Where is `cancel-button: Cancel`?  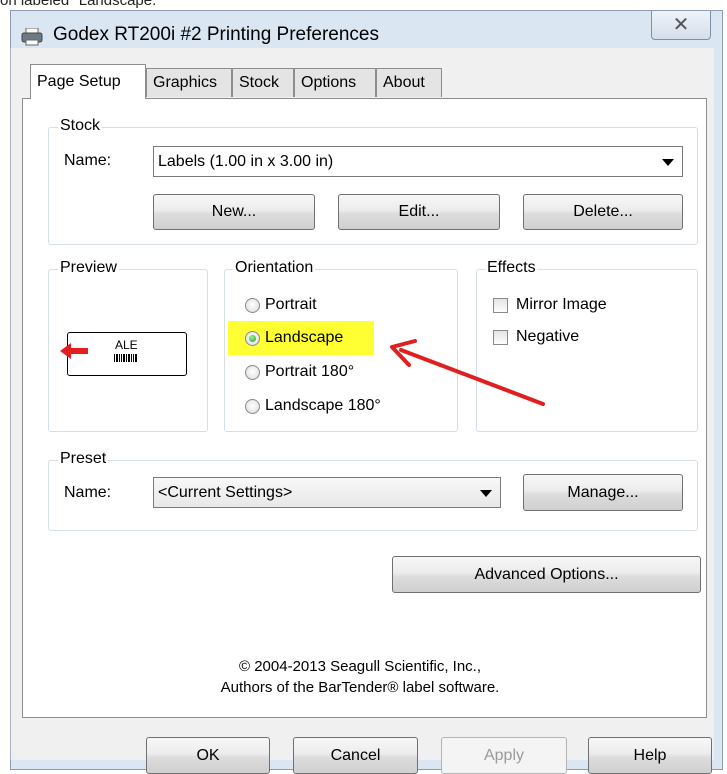 cancel-button: Cancel is located at coordinates (355, 755).